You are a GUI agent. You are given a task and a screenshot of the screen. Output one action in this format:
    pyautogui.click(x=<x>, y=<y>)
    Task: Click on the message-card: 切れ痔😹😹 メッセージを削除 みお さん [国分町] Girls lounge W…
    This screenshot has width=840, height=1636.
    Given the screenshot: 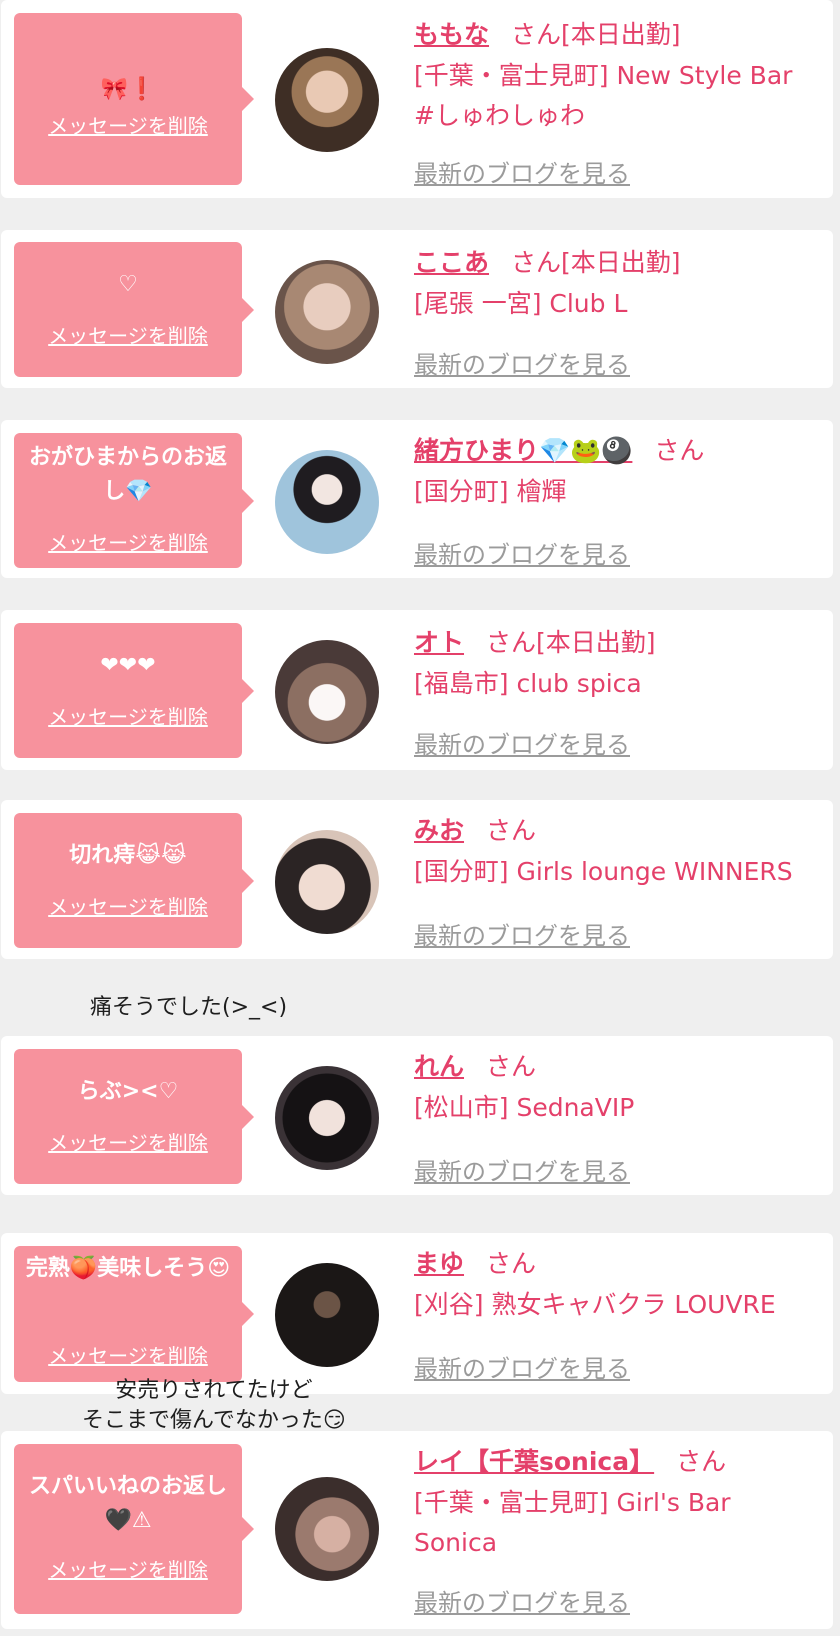 What is the action you would take?
    pyautogui.click(x=417, y=879)
    